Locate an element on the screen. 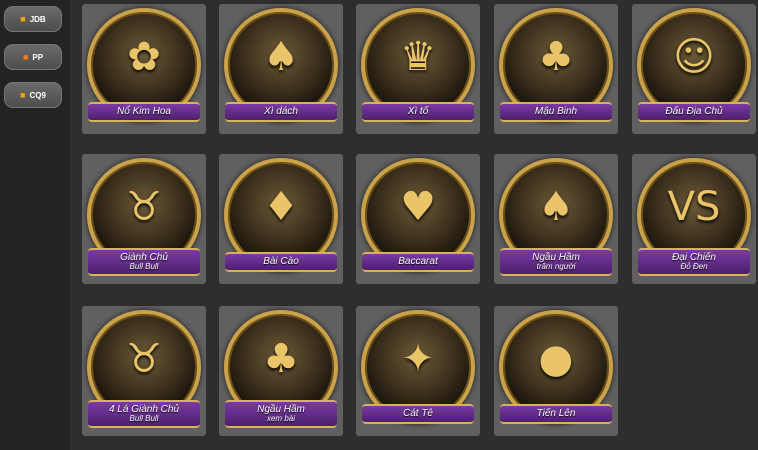  cartoon-bull-icon: ♣ is located at coordinates (281, 358).